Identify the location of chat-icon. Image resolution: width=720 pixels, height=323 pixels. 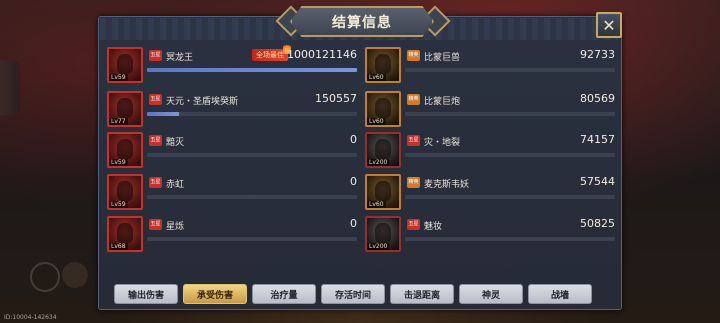
(75, 275).